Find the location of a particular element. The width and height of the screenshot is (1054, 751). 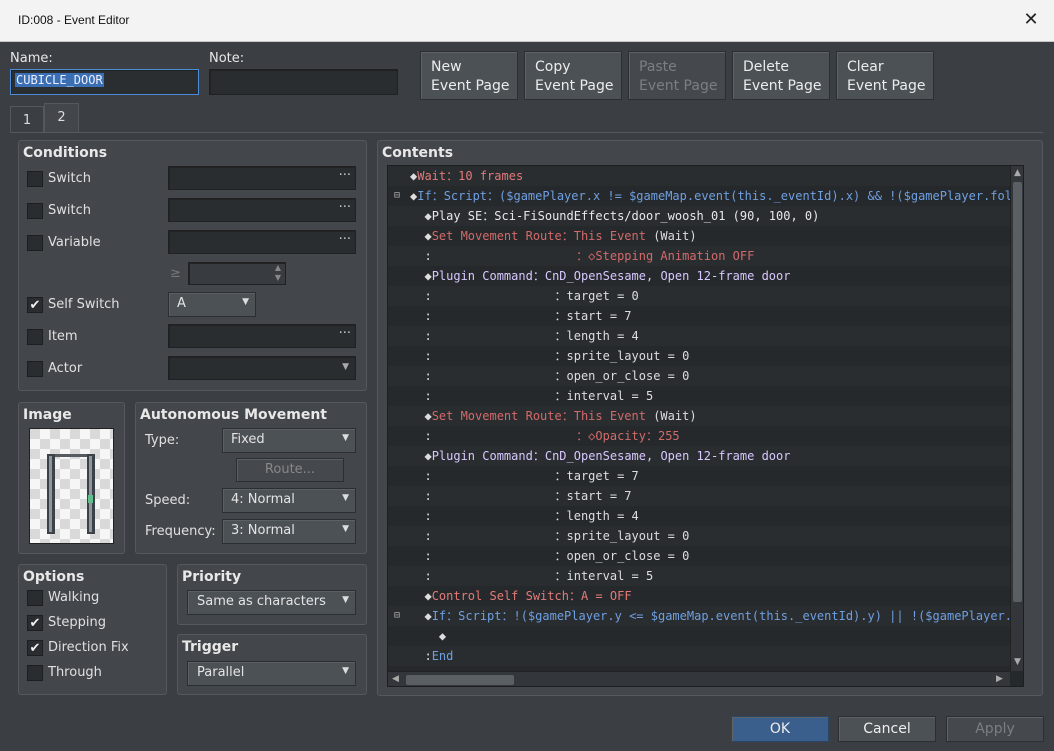

switch2-checkbox is located at coordinates (35, 211).